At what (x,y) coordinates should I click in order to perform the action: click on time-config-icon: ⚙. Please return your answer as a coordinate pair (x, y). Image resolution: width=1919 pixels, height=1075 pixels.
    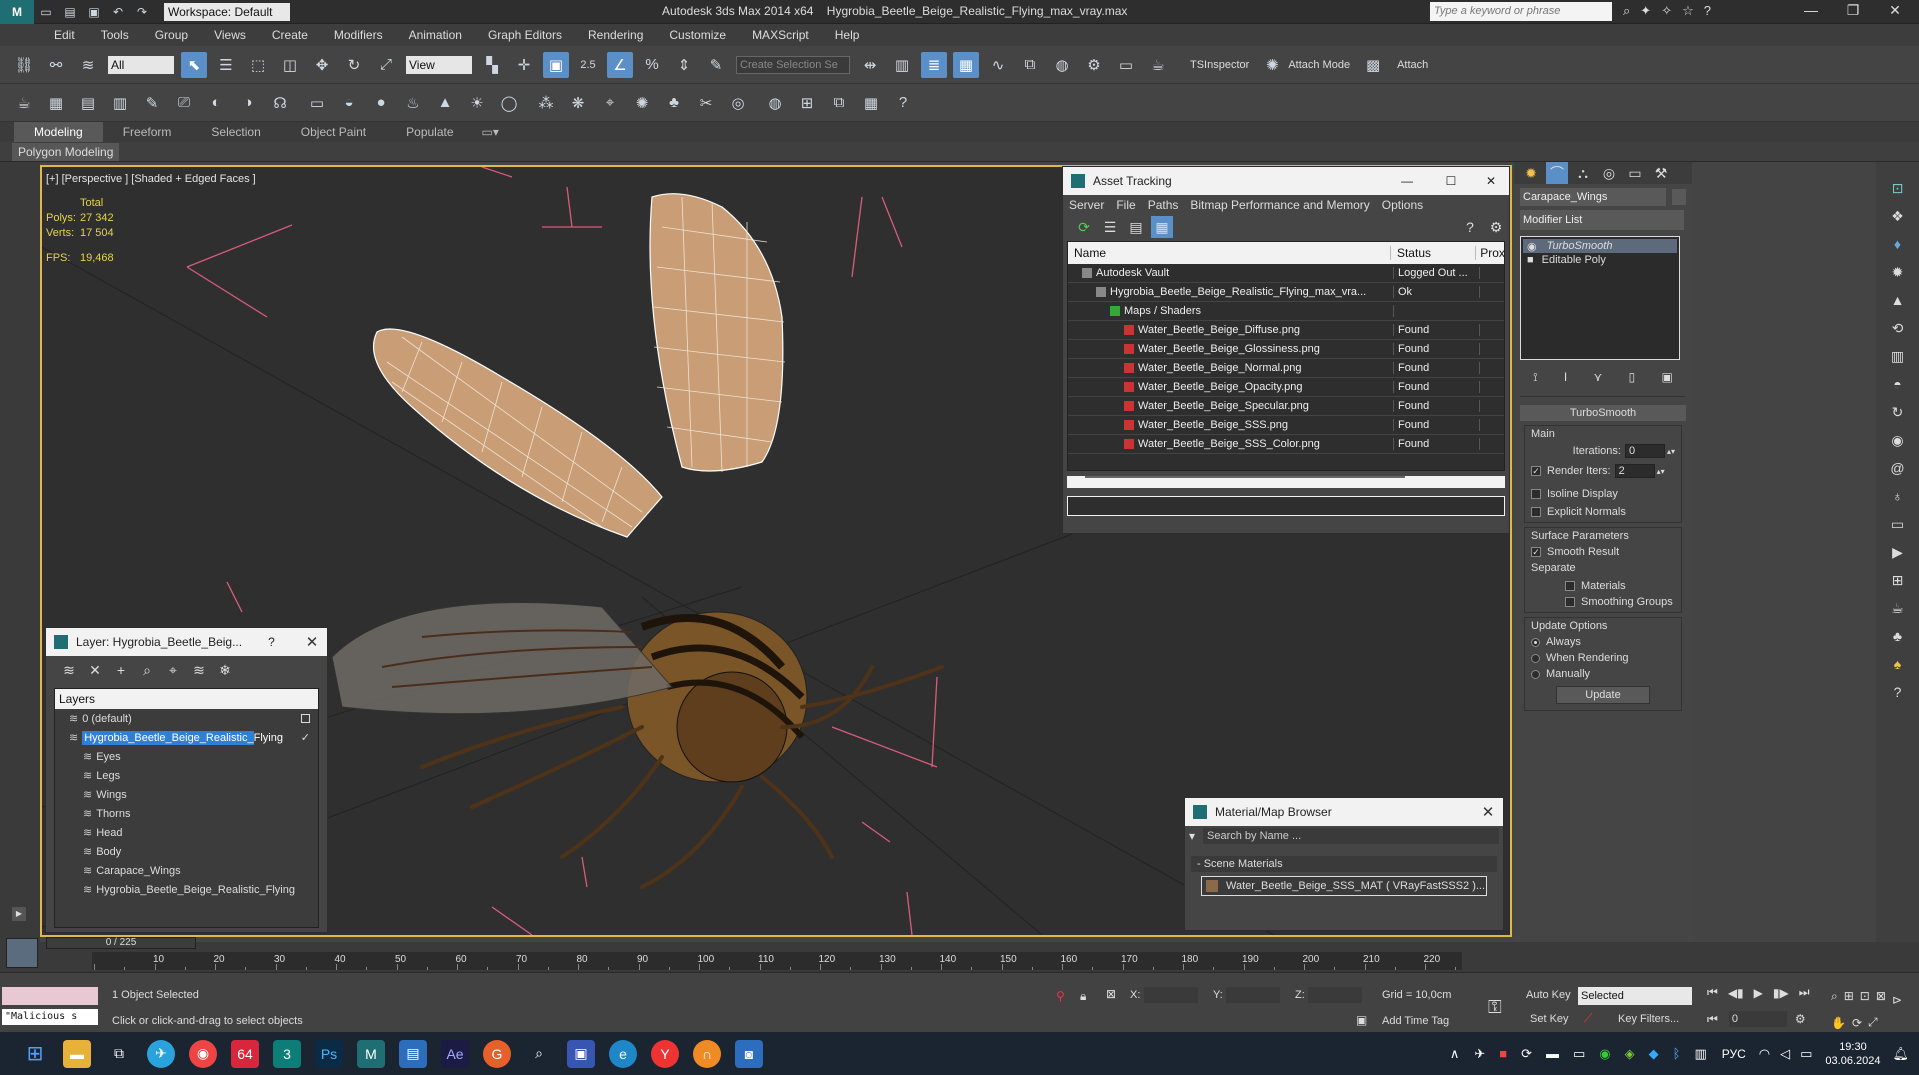
    Looking at the image, I should click on (1800, 1019).